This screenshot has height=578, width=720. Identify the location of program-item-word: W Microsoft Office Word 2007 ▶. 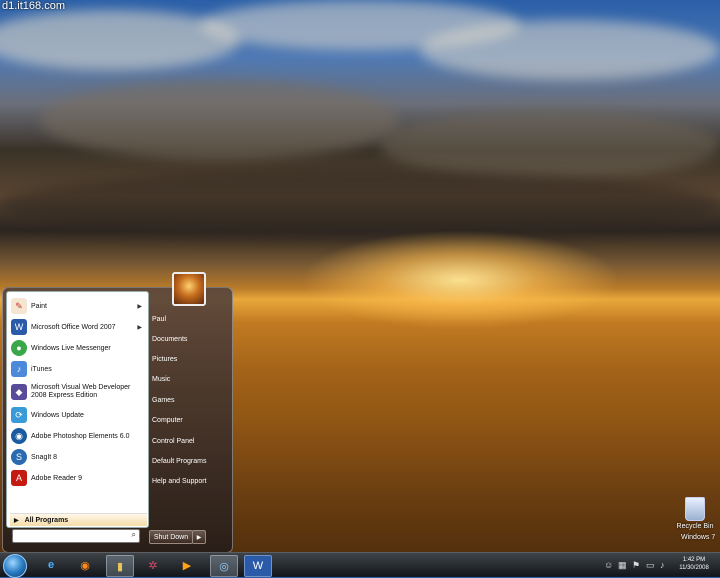
(77, 327).